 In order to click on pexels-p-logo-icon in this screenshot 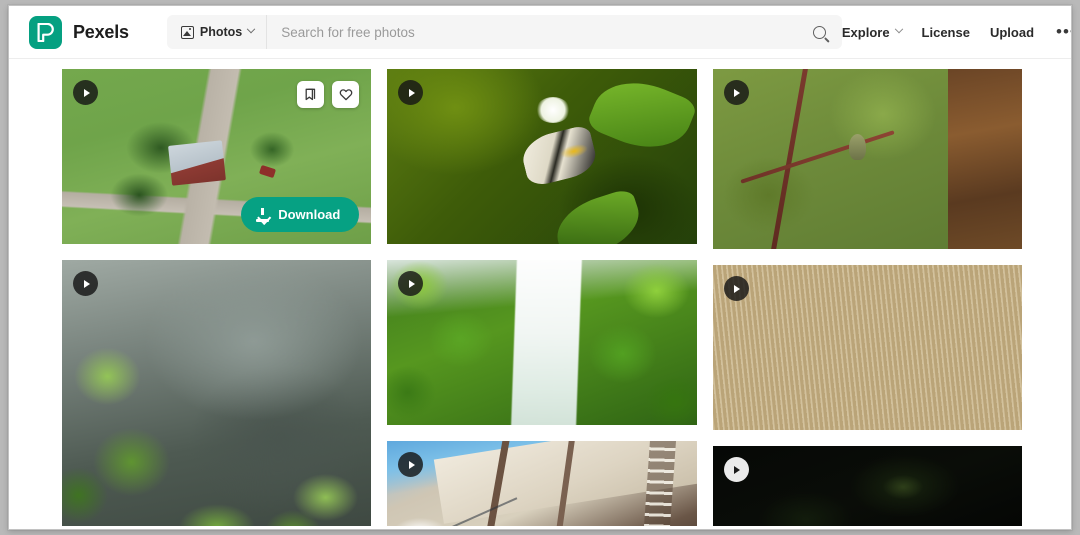, I will do `click(45, 32)`.